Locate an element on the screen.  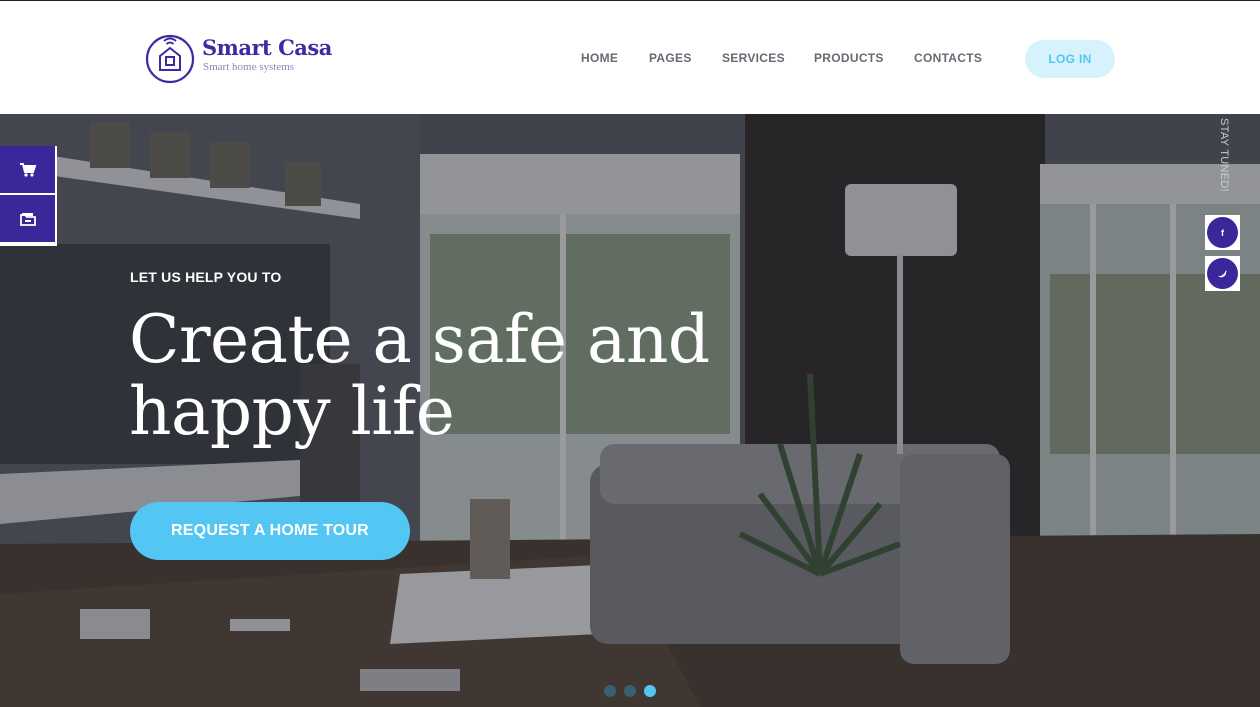
cart-button is located at coordinates (27, 169).